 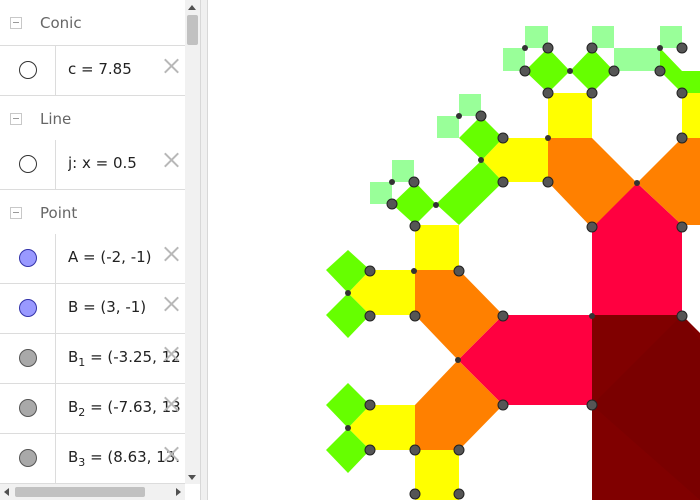 What do you see at coordinates (92, 459) in the screenshot?
I see `algebra-item-B3: B3 = (8.63, 13.` at bounding box center [92, 459].